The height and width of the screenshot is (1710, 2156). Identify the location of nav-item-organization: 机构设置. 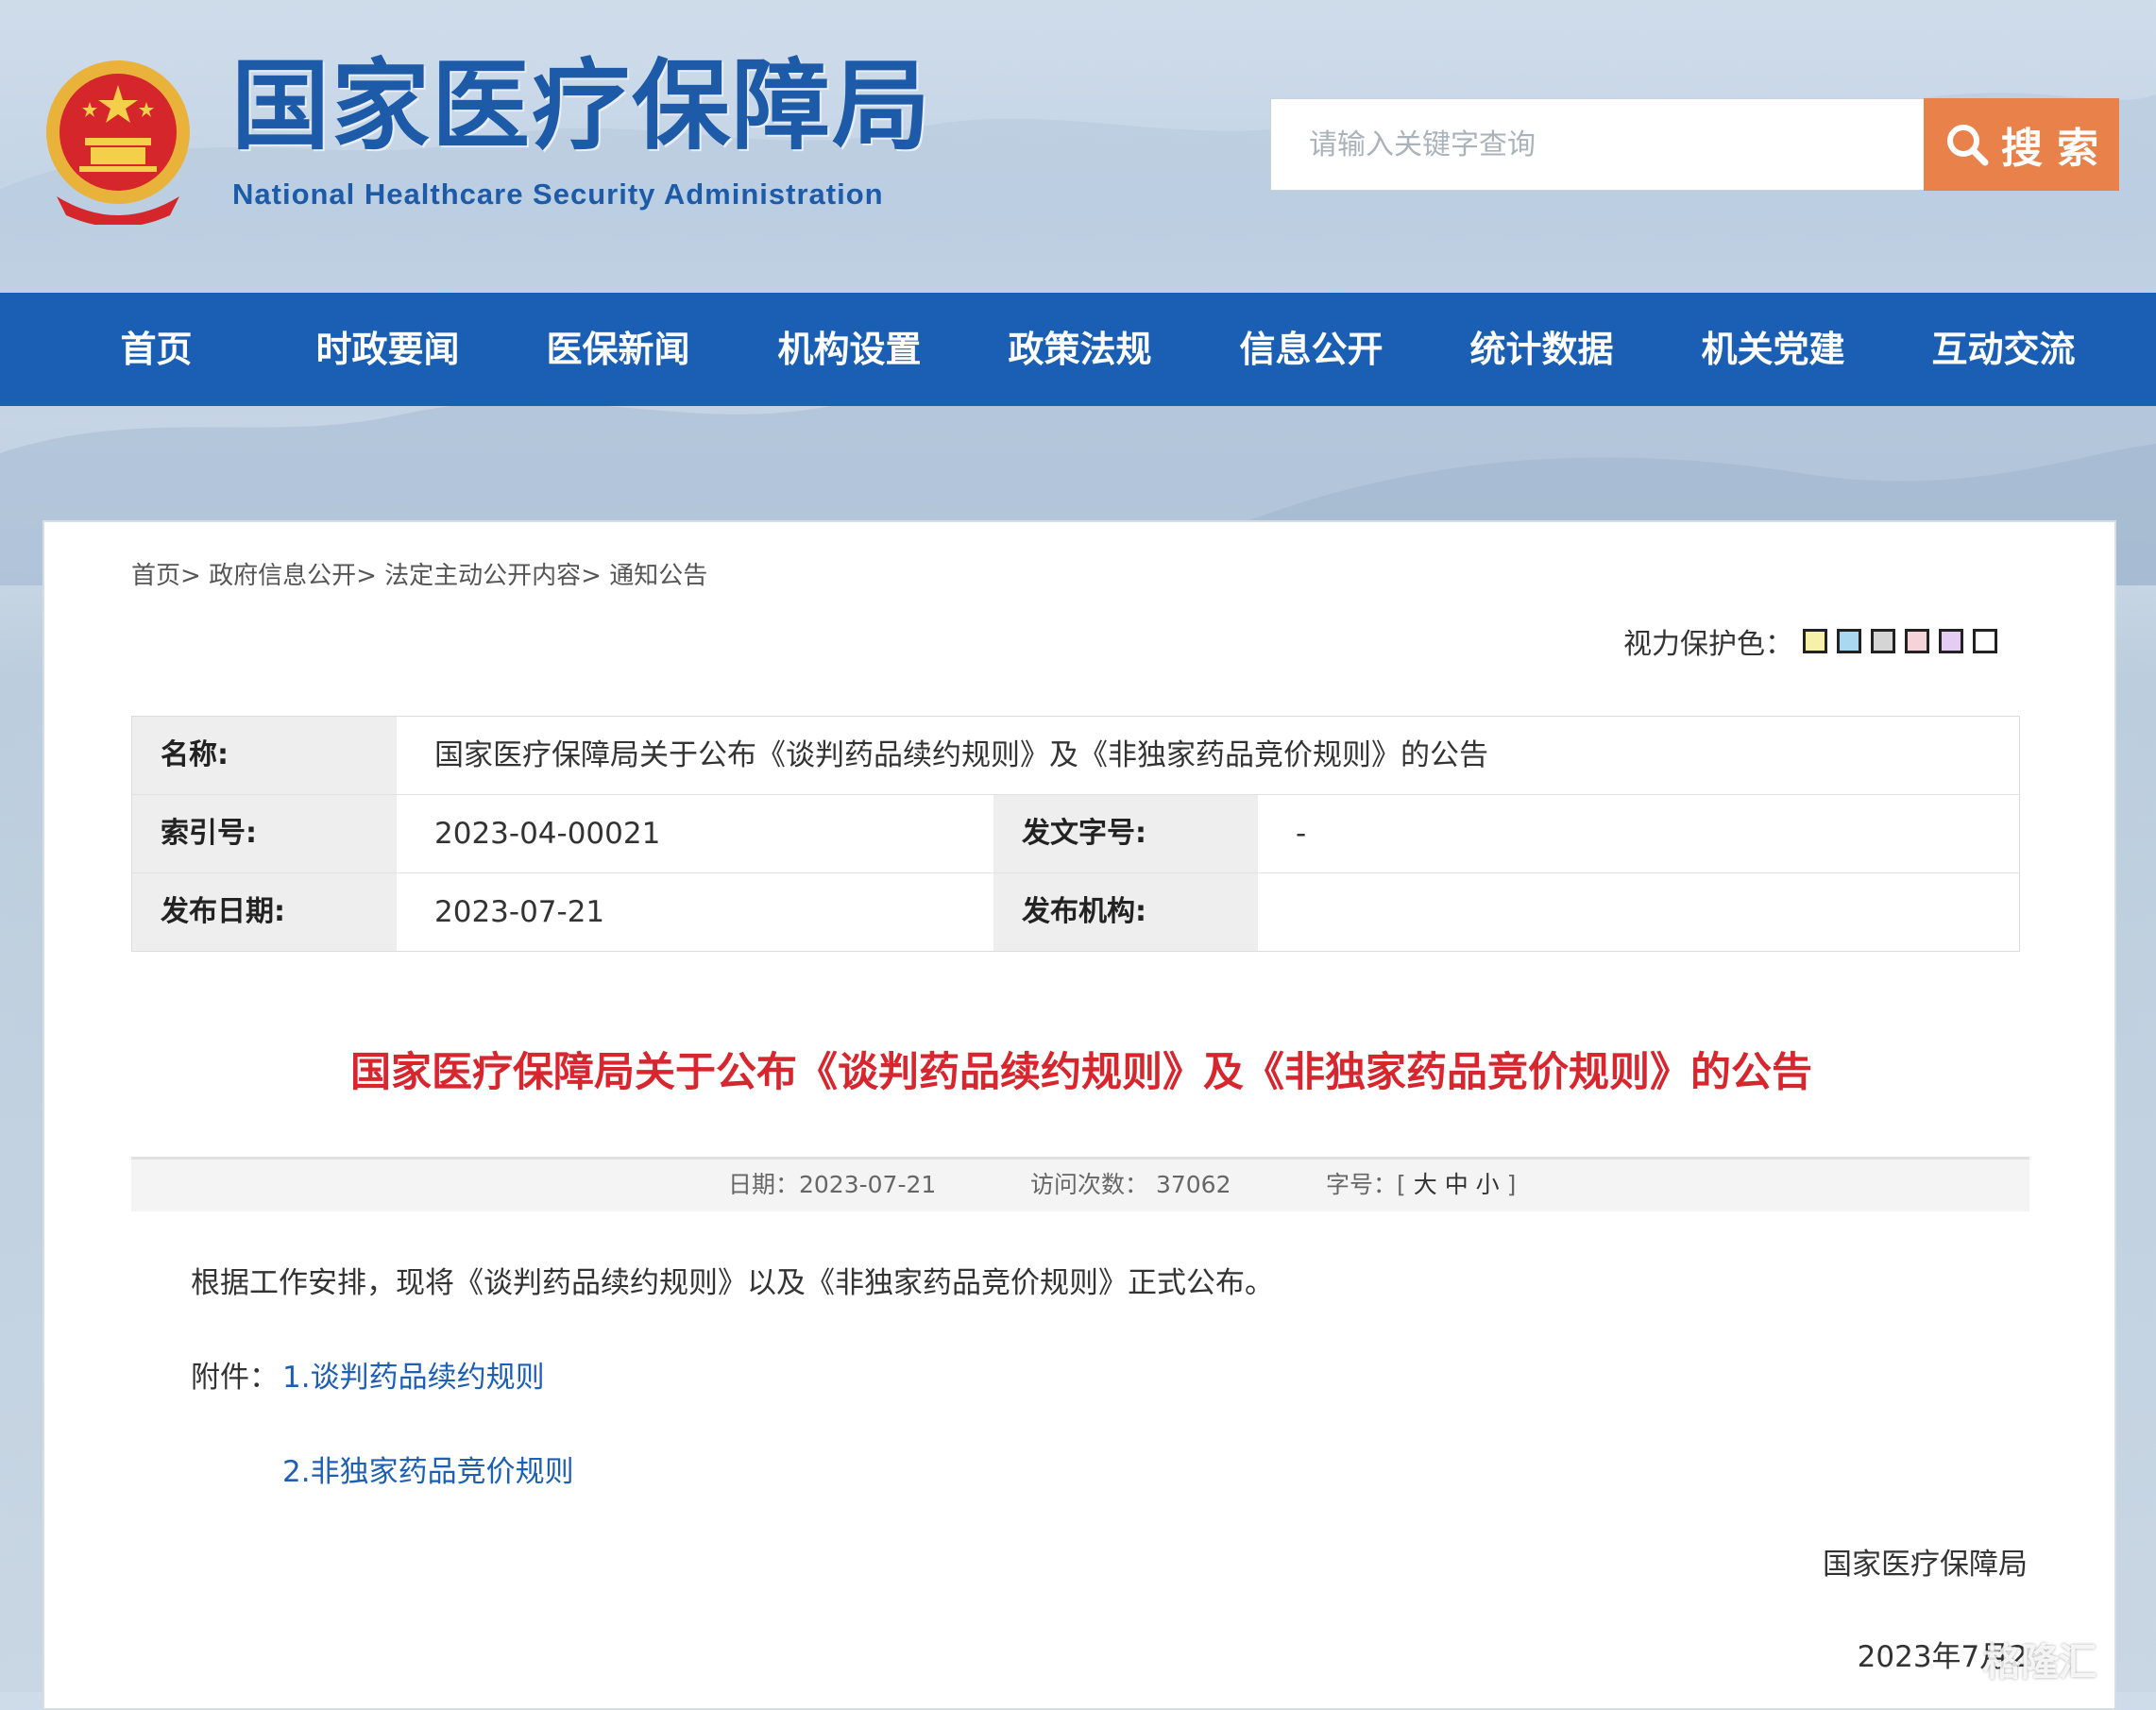
(850, 349).